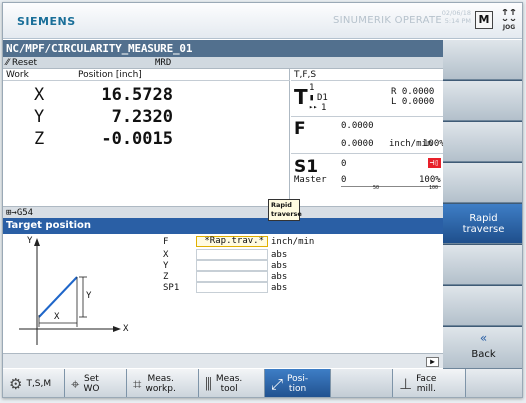 This screenshot has height=403, width=526. What do you see at coordinates (146, 140) in the screenshot?
I see `axis-row-z: Z -0.0015` at bounding box center [146, 140].